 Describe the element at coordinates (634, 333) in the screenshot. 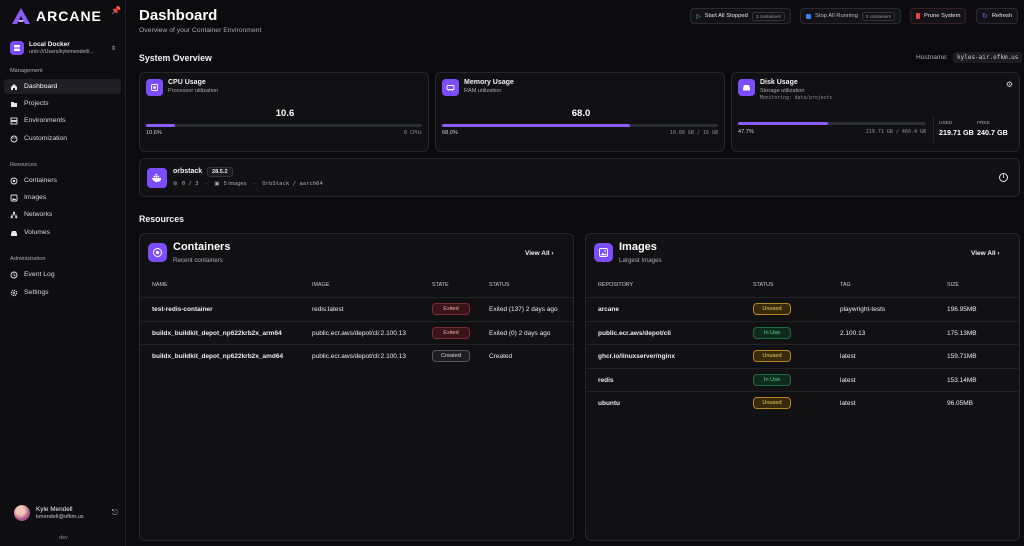

I see `image-repository: public.ecr.aws/depot/cli` at that location.